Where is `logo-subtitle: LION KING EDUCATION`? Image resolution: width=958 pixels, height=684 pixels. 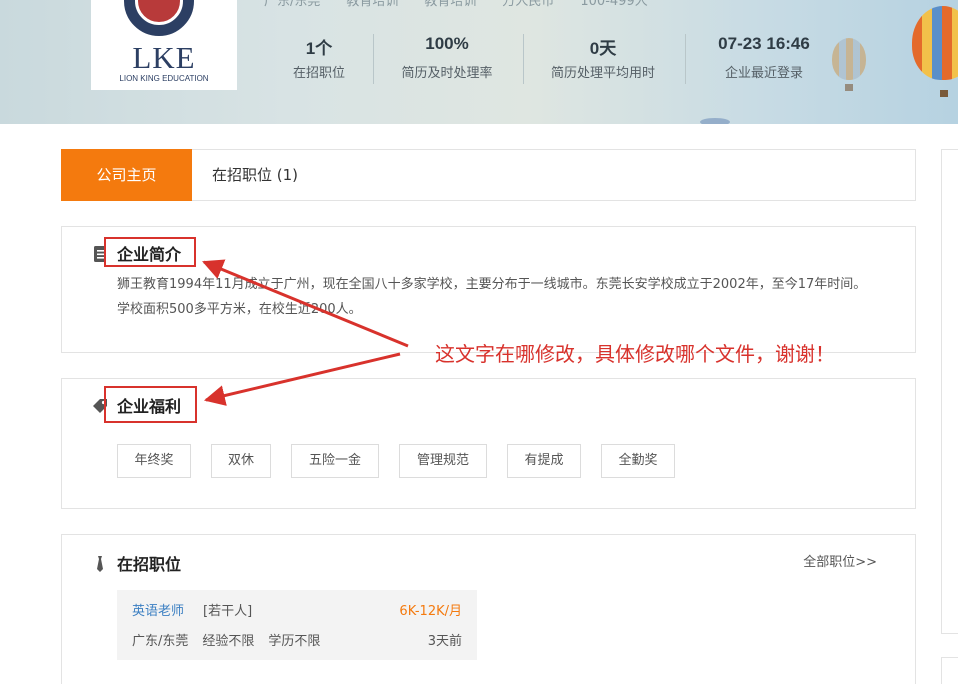 logo-subtitle: LION KING EDUCATION is located at coordinates (164, 78).